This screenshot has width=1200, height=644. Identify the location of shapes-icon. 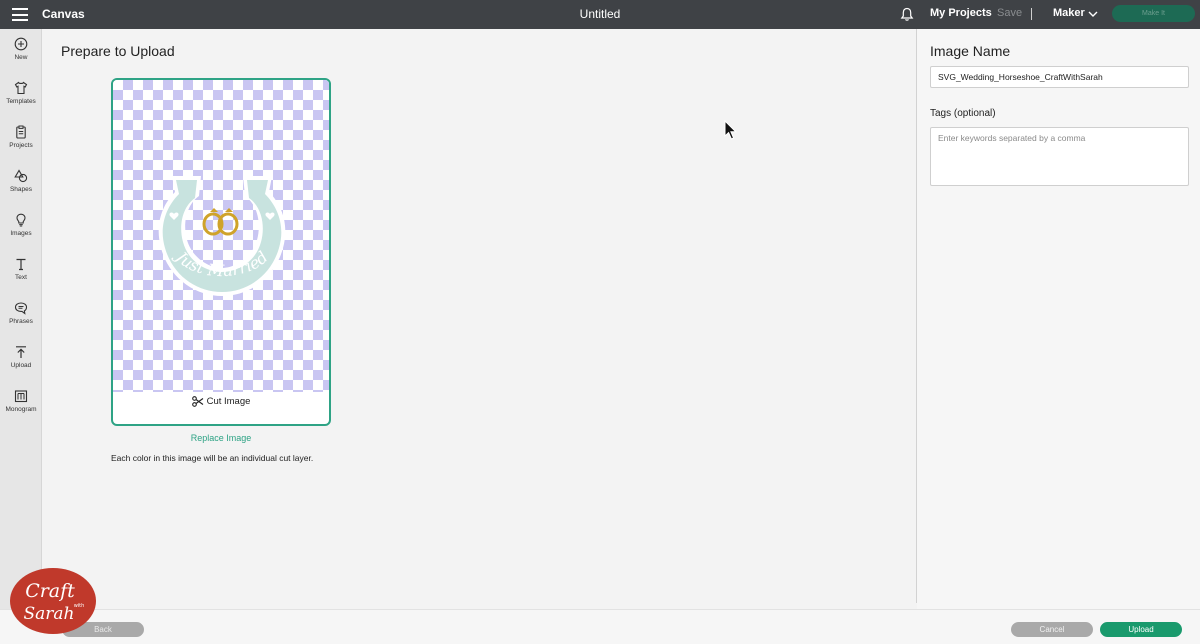
(21, 176).